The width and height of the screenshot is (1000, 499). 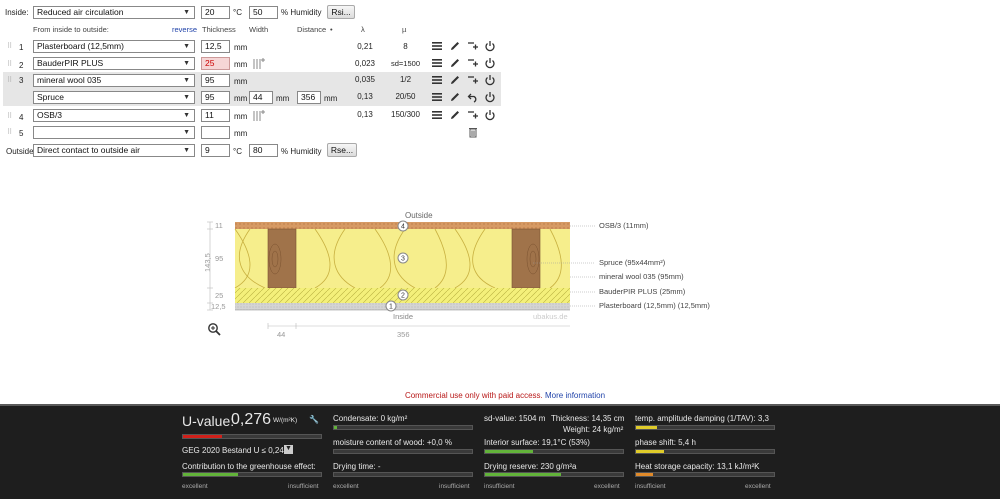 What do you see at coordinates (365, 96) in the screenshot?
I see `lambda-value: 0,13` at bounding box center [365, 96].